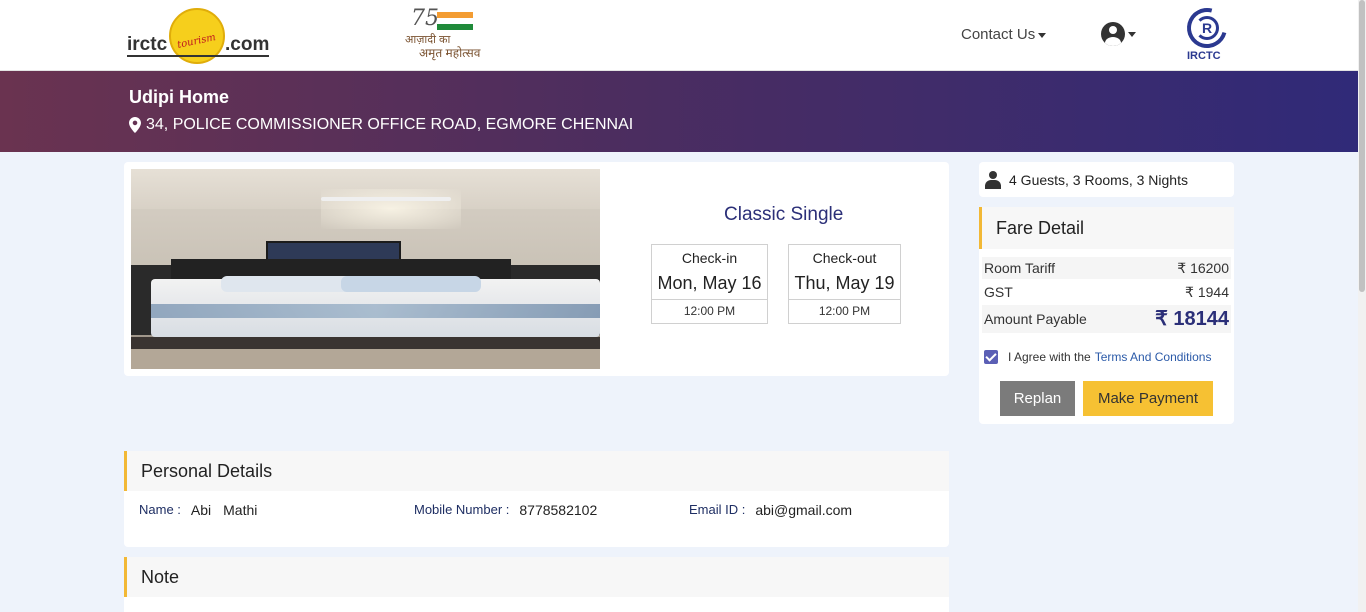 This screenshot has width=1366, height=612. I want to click on personal-details-title: Personal Details, so click(536, 471).